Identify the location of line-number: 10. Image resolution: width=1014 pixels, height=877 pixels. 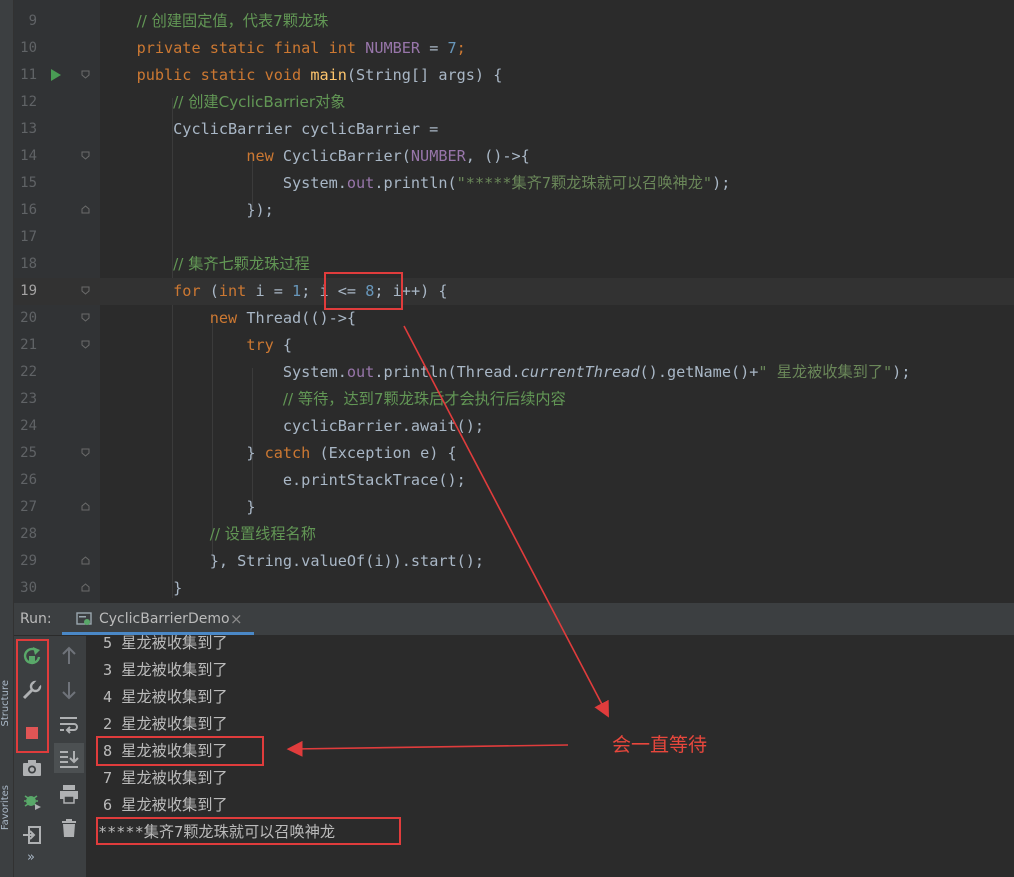
(28, 48).